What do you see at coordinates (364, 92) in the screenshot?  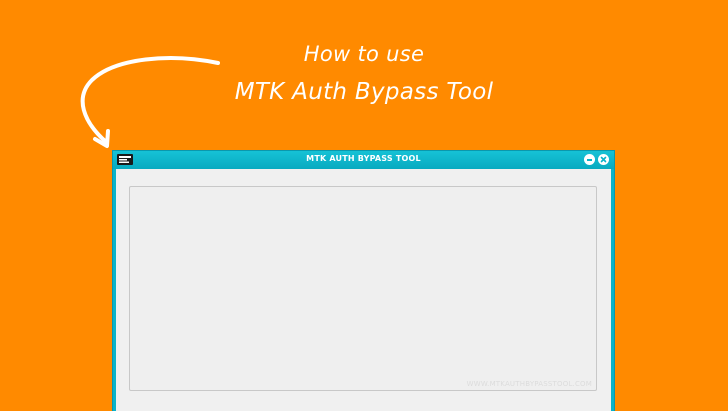 I see `banner-title-line2: MTK Auth Bypass Tool` at bounding box center [364, 92].